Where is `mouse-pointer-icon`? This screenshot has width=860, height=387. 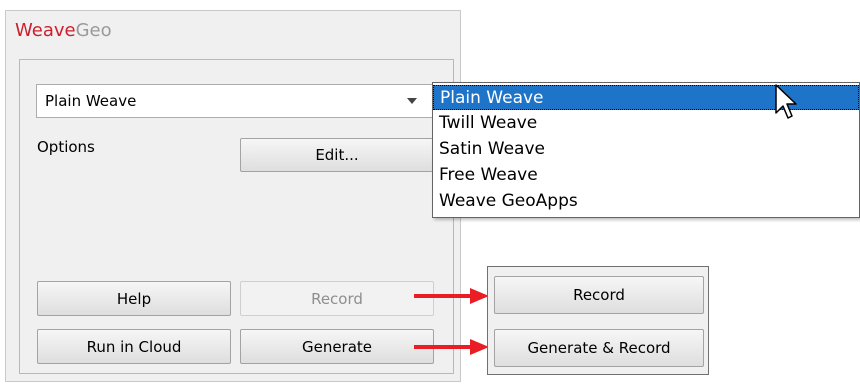
mouse-pointer-icon is located at coordinates (786, 101).